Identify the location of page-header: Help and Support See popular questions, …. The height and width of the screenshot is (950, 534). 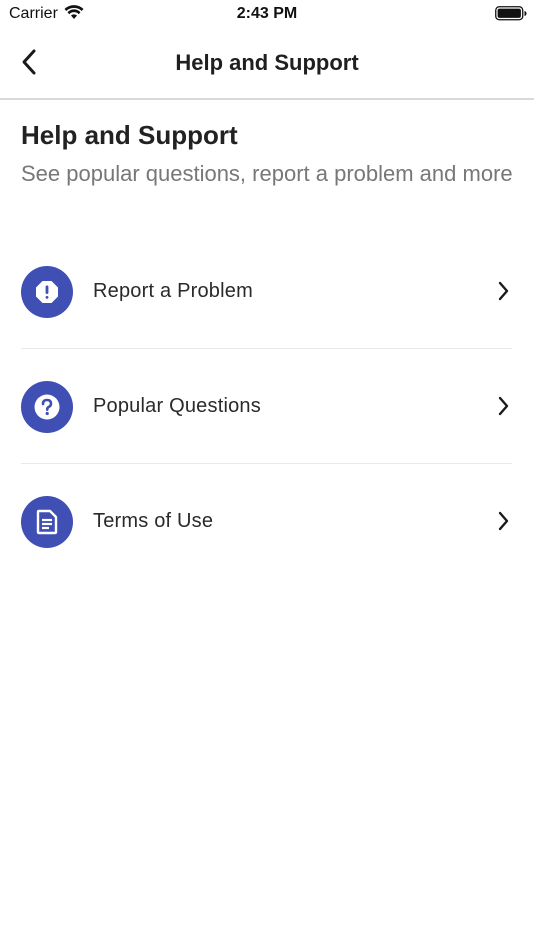
(267, 152).